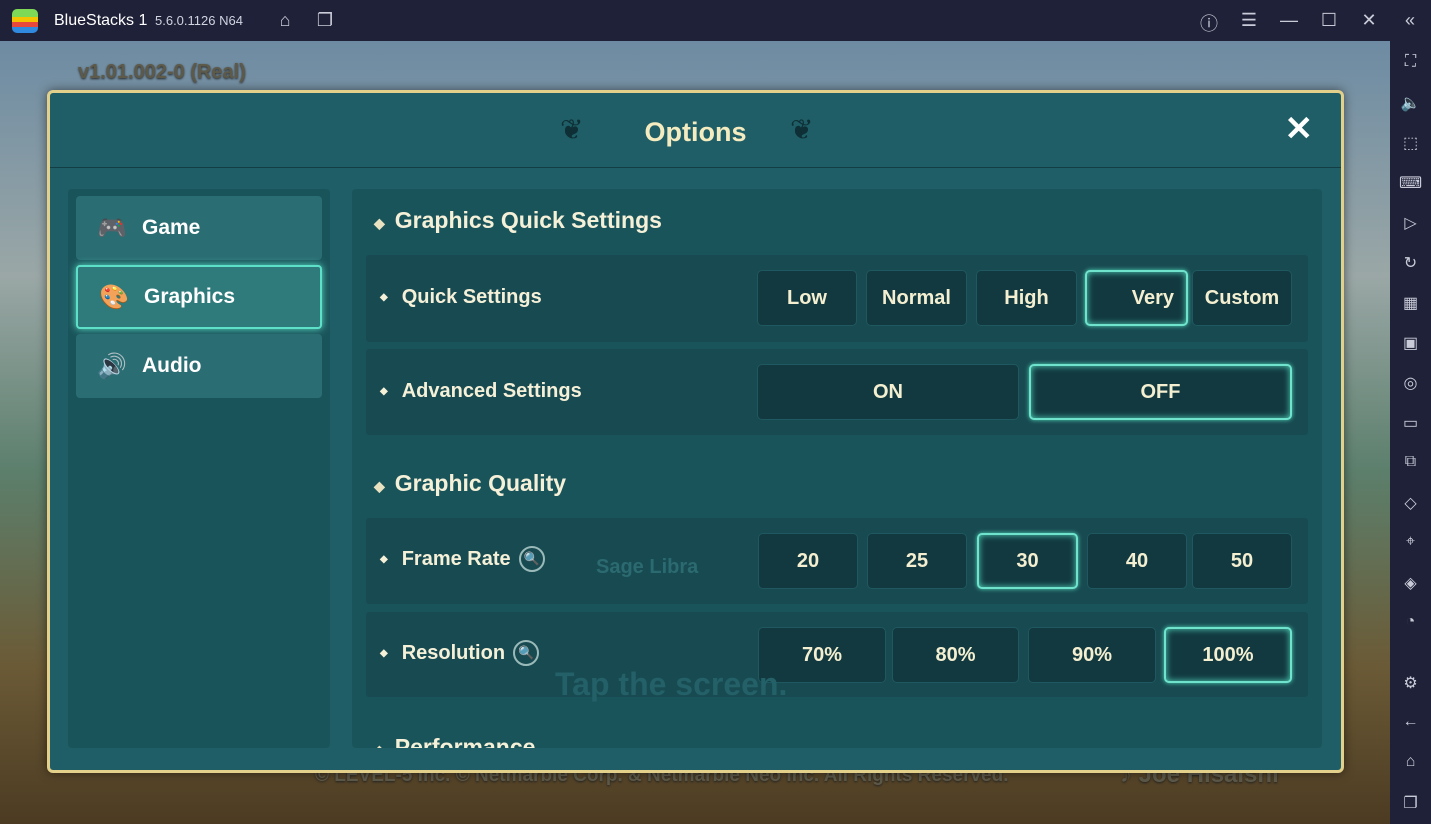  Describe the element at coordinates (231, 20) in the screenshot. I see `app-arch: N64` at that location.